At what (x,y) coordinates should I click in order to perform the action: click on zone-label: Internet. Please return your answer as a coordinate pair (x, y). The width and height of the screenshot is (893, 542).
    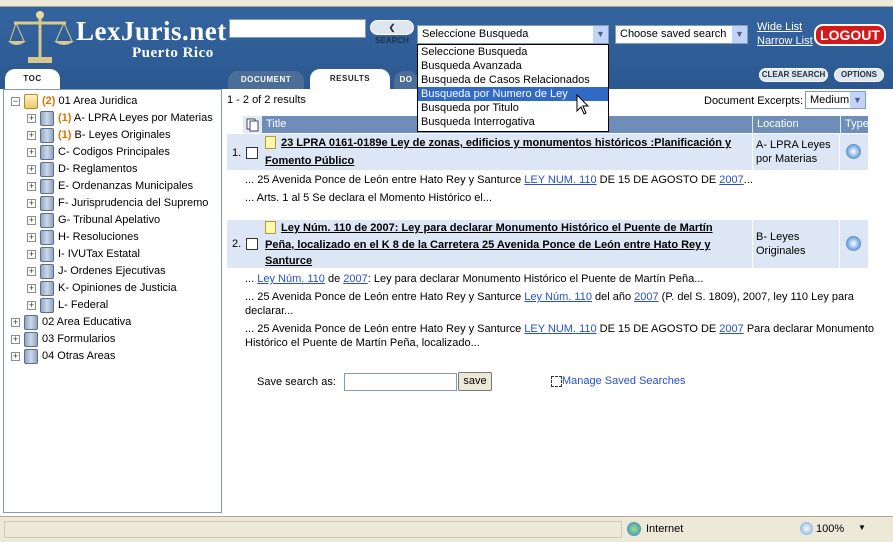
    Looking at the image, I should click on (665, 529).